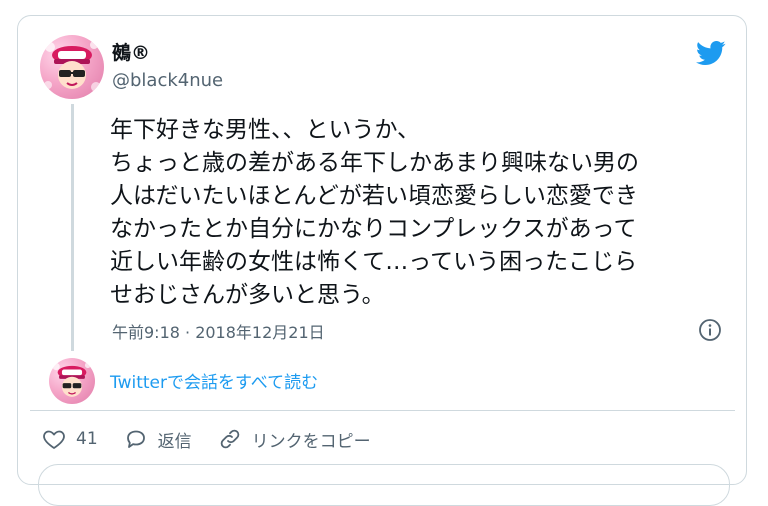  I want to click on action-bar: 41 返信 リンクをコピー, so click(219, 439).